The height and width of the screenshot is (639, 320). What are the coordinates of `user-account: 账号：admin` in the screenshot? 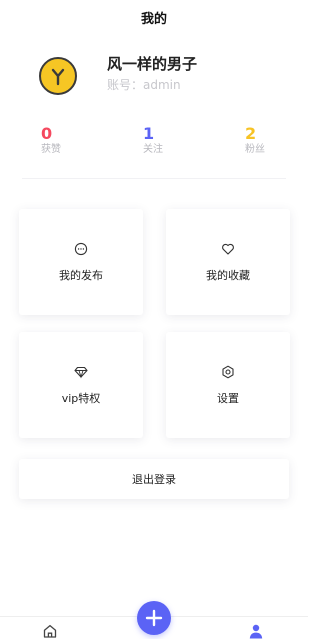 It's located at (144, 85).